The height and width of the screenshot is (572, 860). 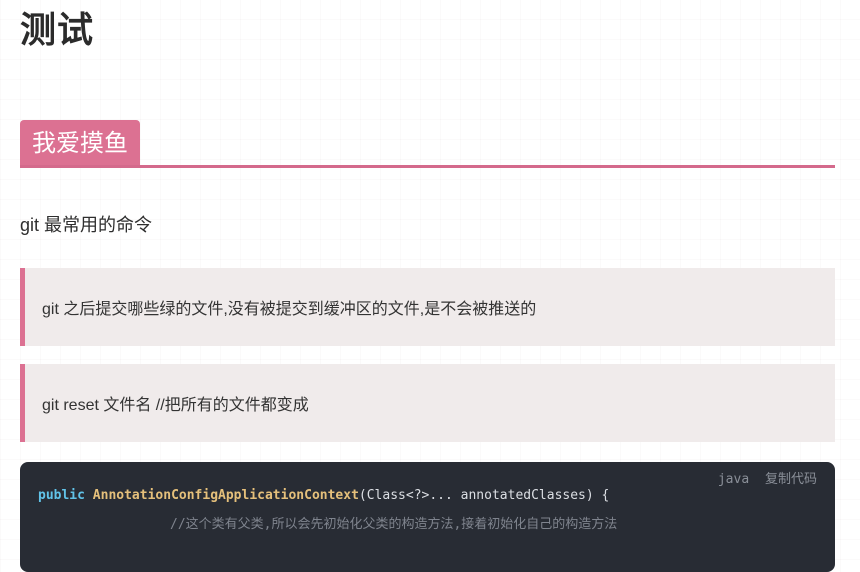 What do you see at coordinates (763, 477) in the screenshot?
I see `code-toolbar: java 复制代码` at bounding box center [763, 477].